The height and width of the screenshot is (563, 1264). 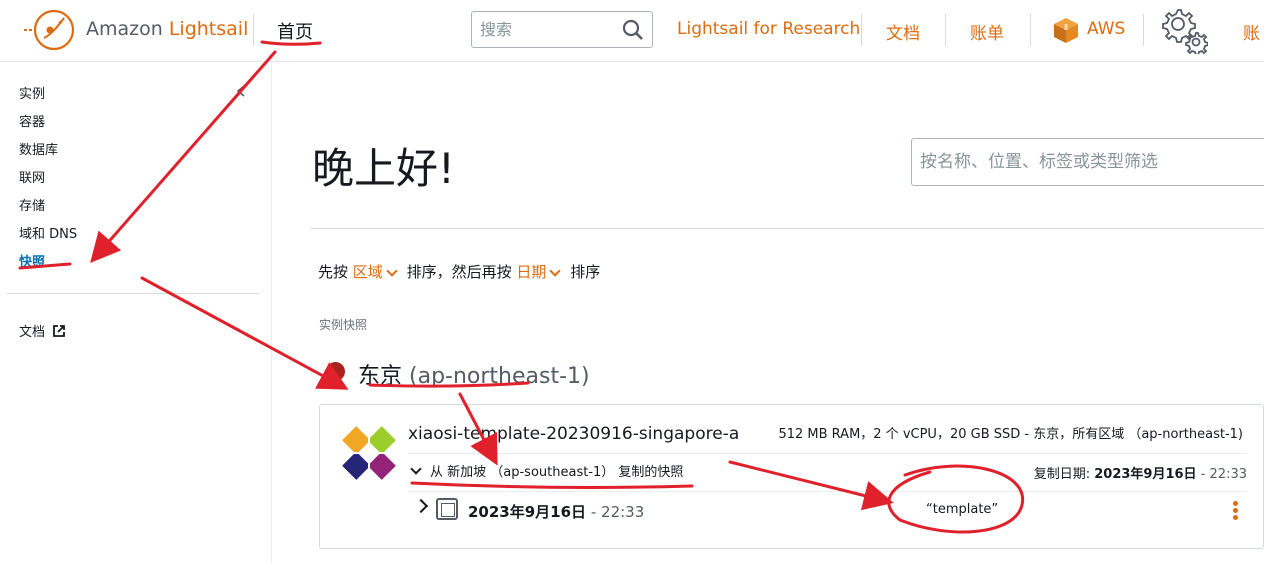 I want to click on sidebar-item-networking: 联网, so click(x=32, y=176).